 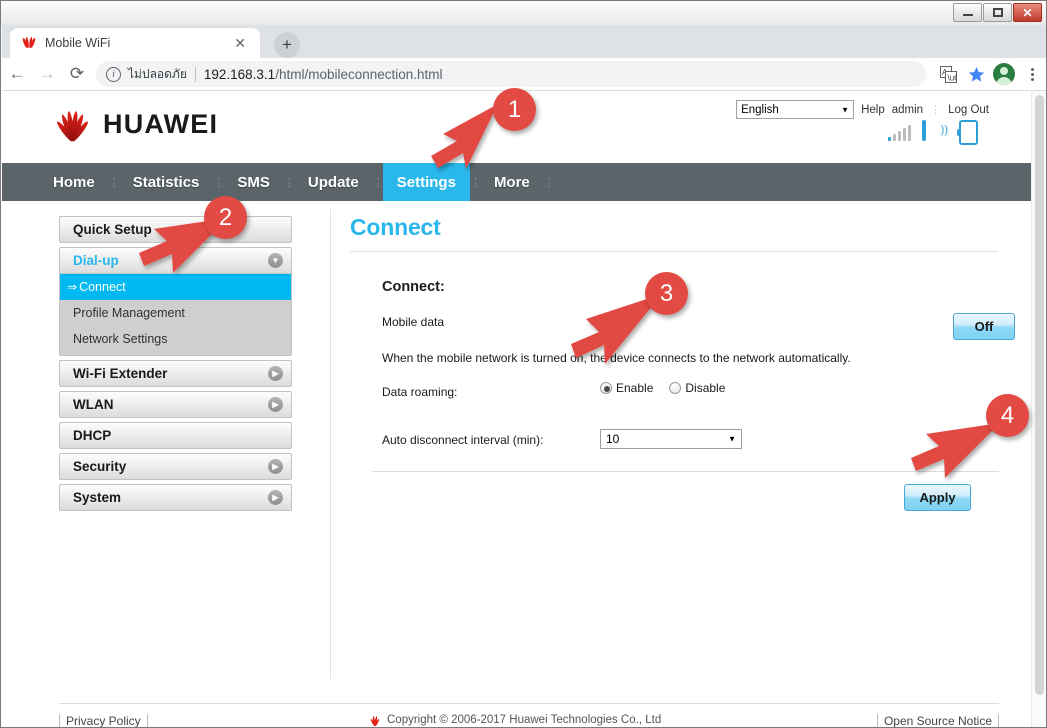 What do you see at coordinates (100, 466) in the screenshot?
I see `sidebar-group-label: Security` at bounding box center [100, 466].